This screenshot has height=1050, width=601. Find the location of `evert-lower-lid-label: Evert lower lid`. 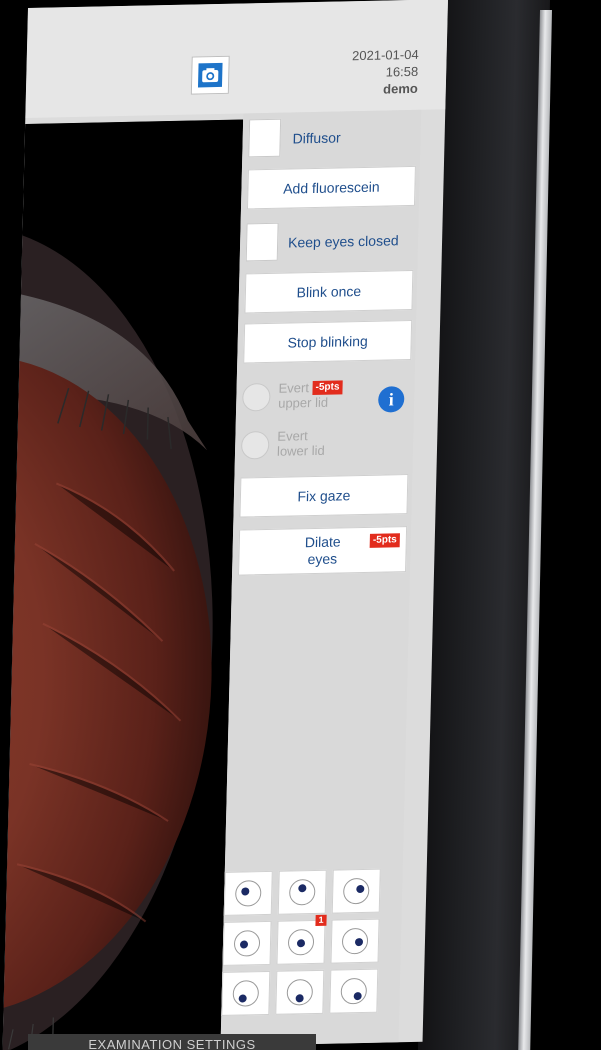

evert-lower-lid-label: Evert lower lid is located at coordinates (301, 443).